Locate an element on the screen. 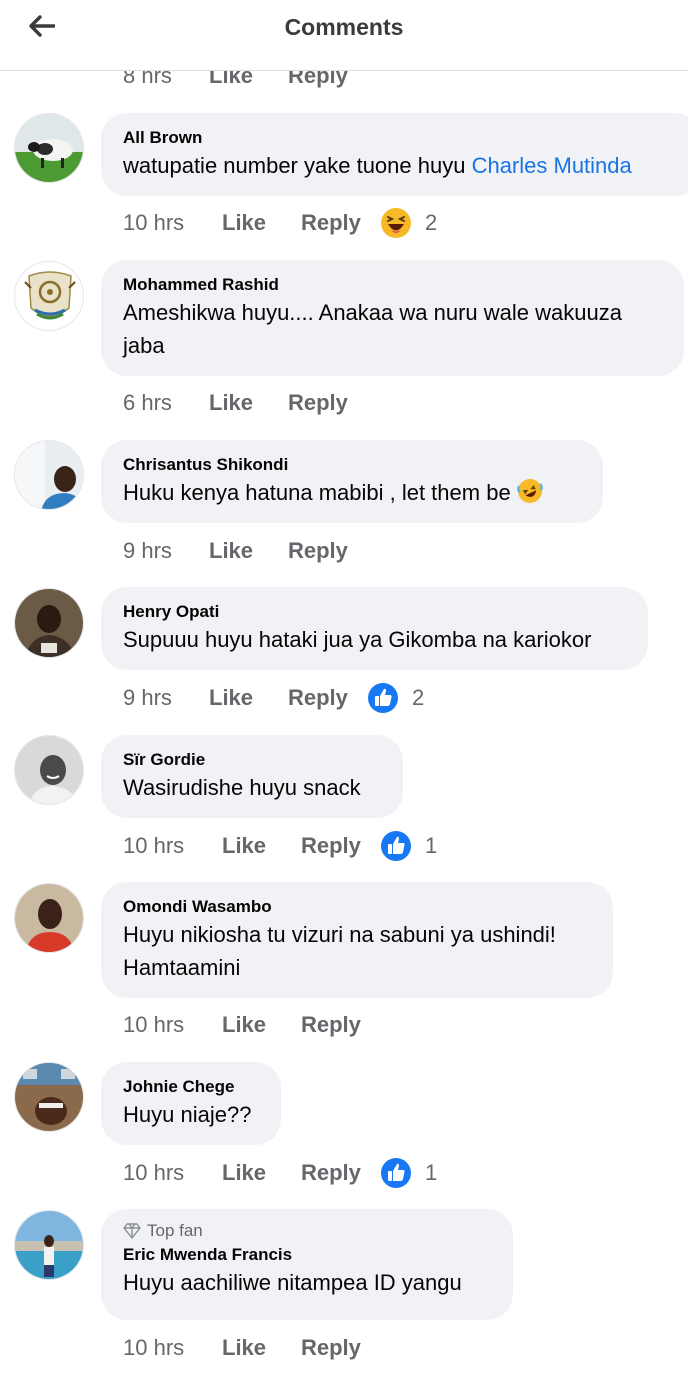 This screenshot has width=688, height=1384. comment-body: Huku kenya hatuna mabibi , let them be is located at coordinates (317, 492).